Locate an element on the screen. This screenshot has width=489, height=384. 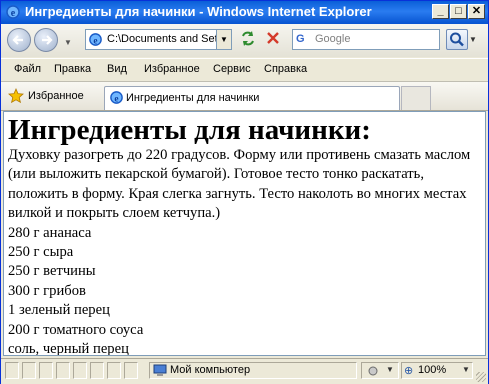
ingredient-item: 280 г ананаса is located at coordinates (50, 232).